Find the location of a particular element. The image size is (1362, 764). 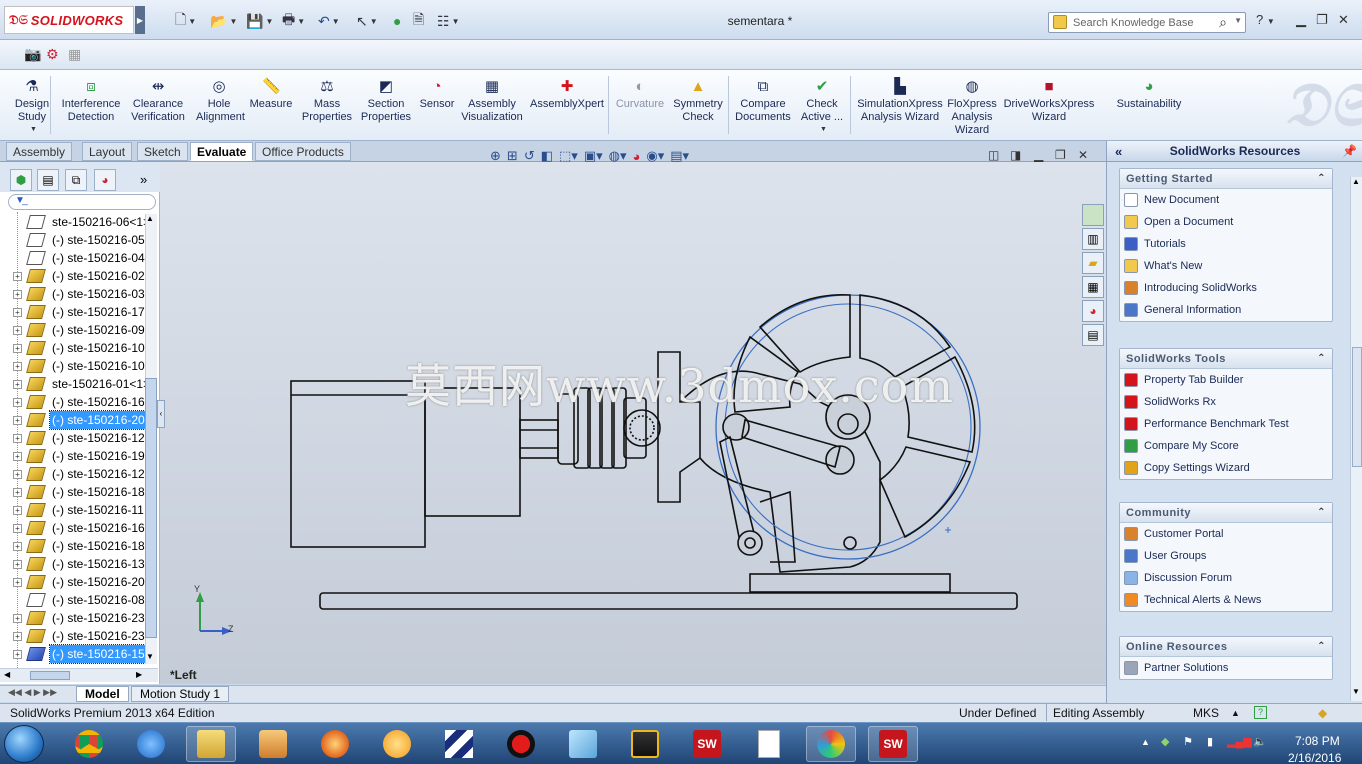

assembly-xpert-button: ✚ AssemblyXpert is located at coordinates (567, 106).